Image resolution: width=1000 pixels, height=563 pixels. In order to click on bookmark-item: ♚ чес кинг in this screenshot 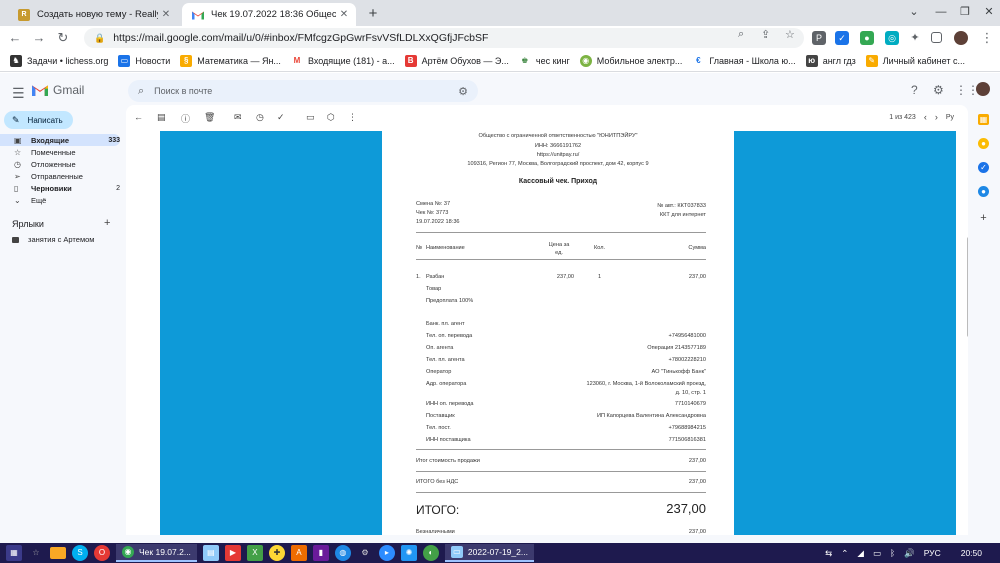, I will do `click(544, 61)`.